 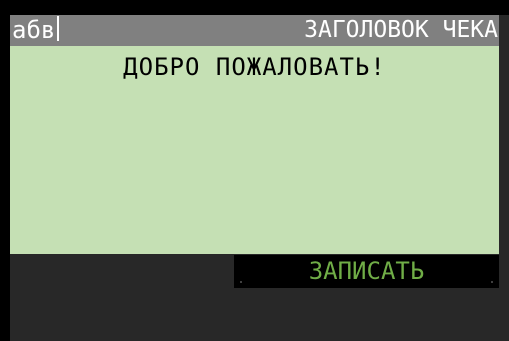 I want to click on text-input: абв, so click(x=36, y=30).